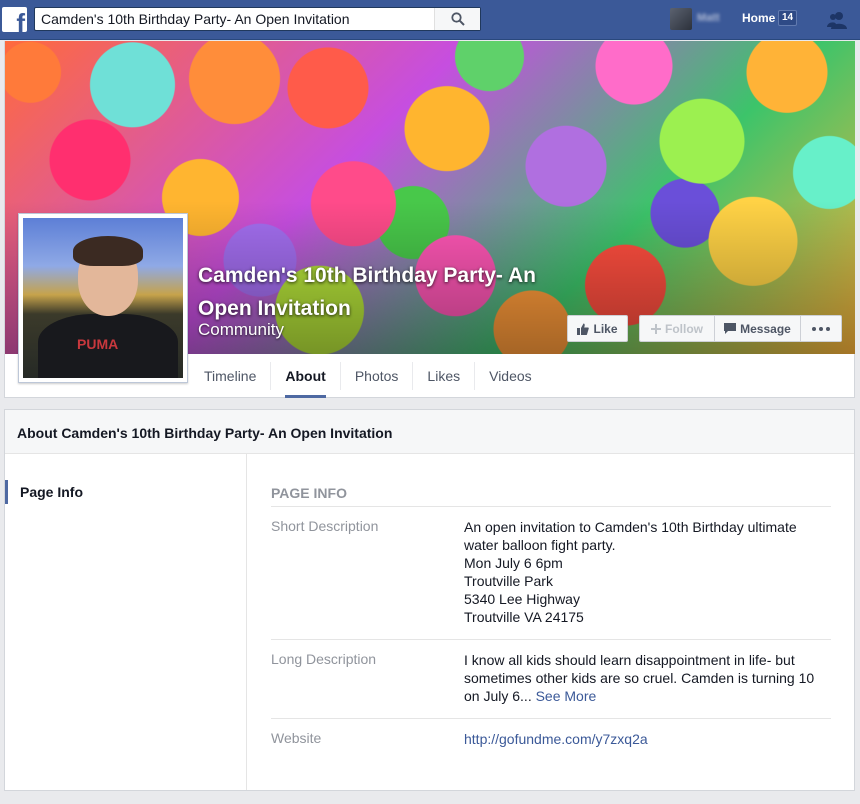 The image size is (860, 804). Describe the element at coordinates (788, 18) in the screenshot. I see `home-count-badge: 14` at that location.